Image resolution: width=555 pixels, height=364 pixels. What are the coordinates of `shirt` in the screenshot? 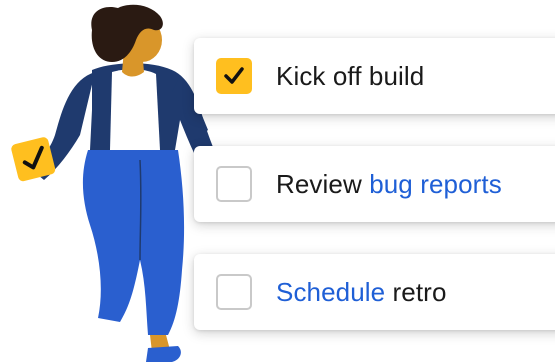 It's located at (135, 109).